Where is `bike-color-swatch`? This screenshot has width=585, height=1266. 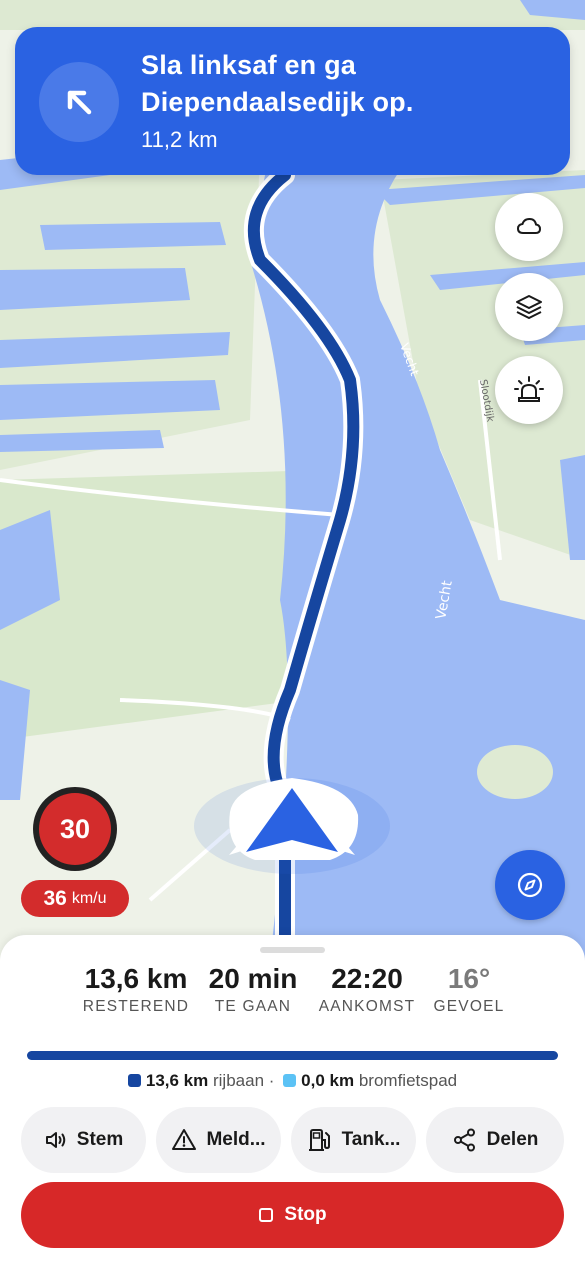 bike-color-swatch is located at coordinates (290, 1080).